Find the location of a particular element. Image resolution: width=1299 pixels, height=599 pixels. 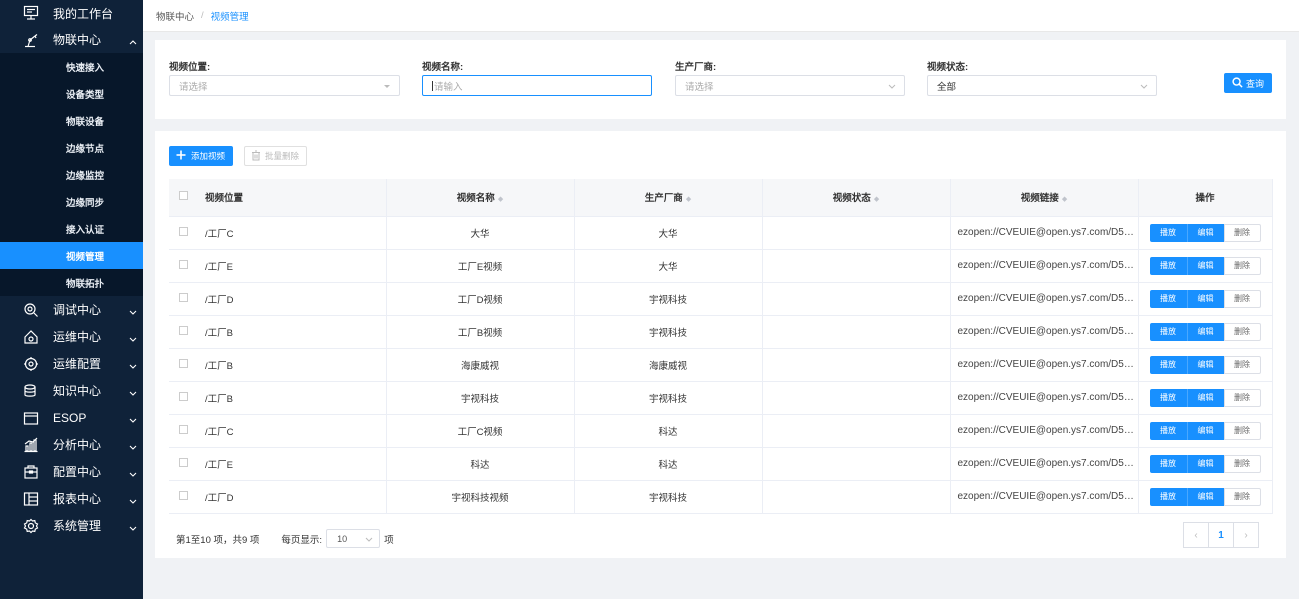

batch-delete-button: 批量删除 is located at coordinates (275, 156).